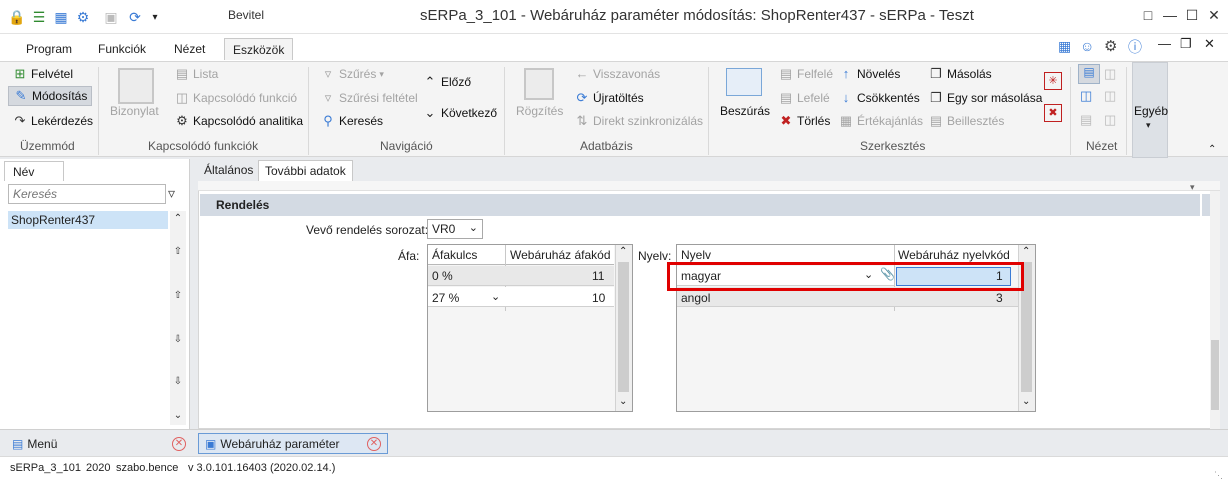 The image size is (1228, 483). I want to click on user-icon: ☺, so click(1087, 46).